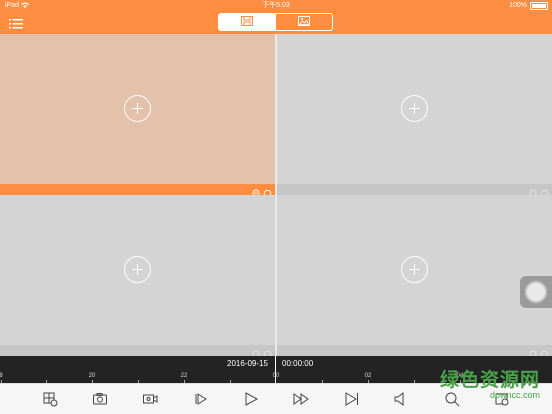 The height and width of the screenshot is (414, 552). What do you see at coordinates (298, 363) in the screenshot?
I see `timeline-time: 00:00:00` at bounding box center [298, 363].